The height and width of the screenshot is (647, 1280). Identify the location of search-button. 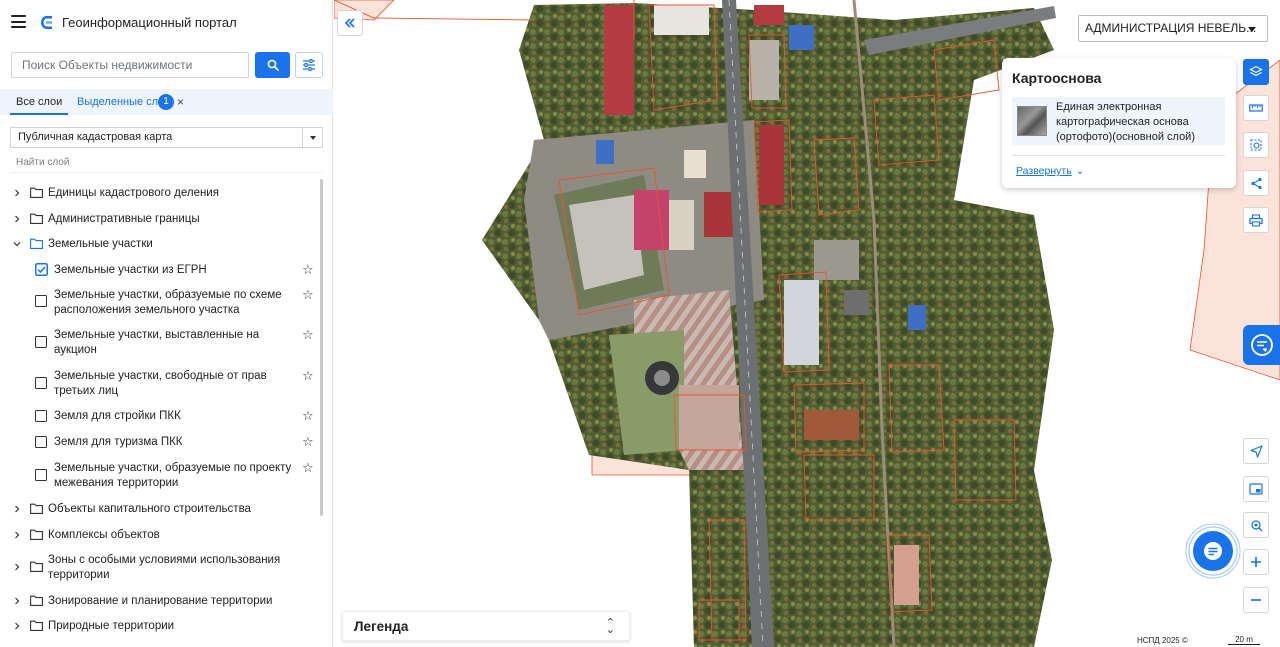
(272, 65).